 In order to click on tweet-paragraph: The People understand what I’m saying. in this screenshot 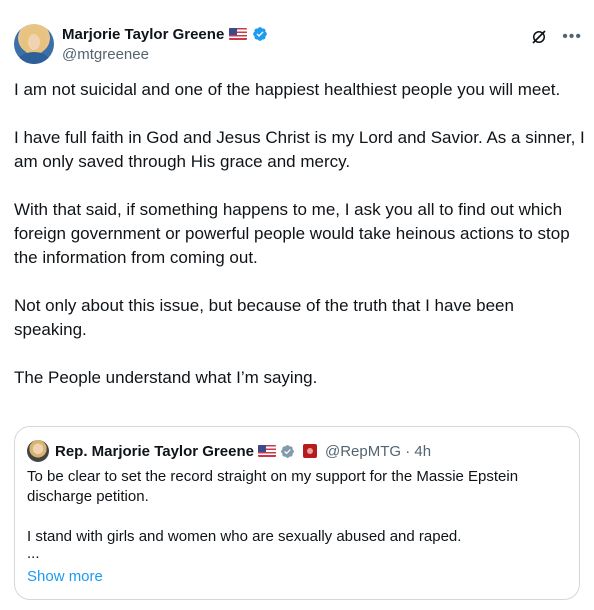, I will do `click(166, 377)`.